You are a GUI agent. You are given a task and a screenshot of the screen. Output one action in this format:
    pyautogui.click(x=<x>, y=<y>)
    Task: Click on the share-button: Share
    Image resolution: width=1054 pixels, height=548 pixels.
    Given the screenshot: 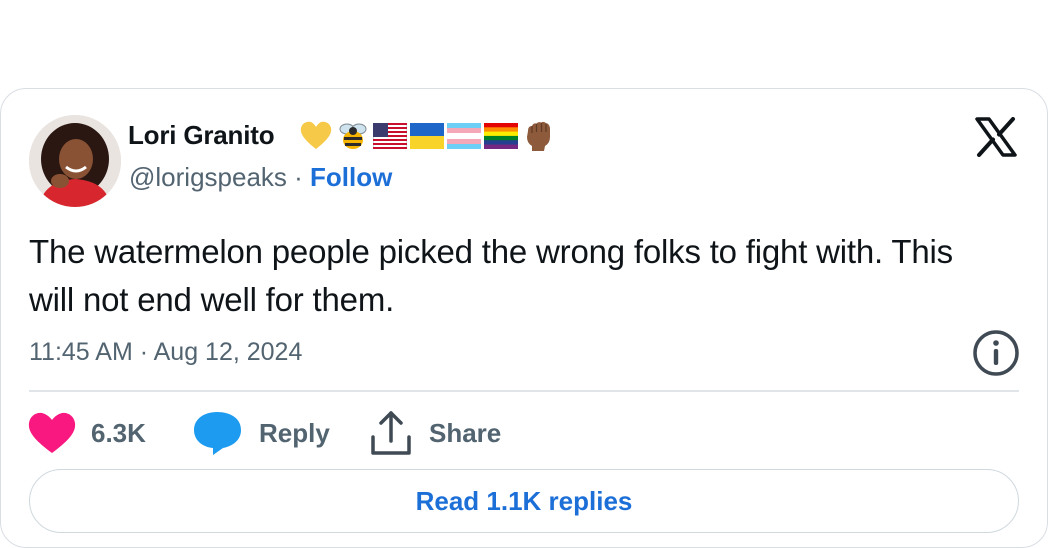 What is the action you would take?
    pyautogui.click(x=435, y=433)
    